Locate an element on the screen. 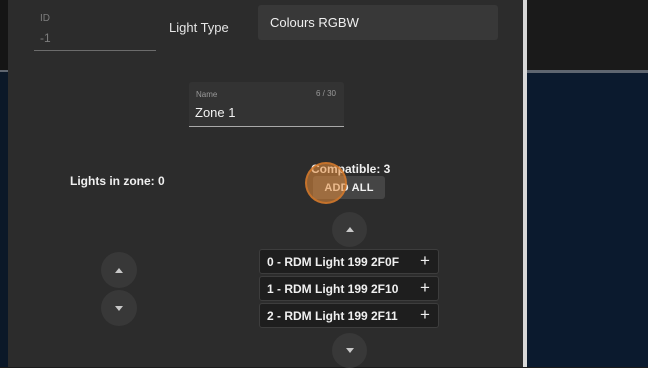 The image size is (648, 368). light-type-value: Colours RGBW is located at coordinates (314, 22).